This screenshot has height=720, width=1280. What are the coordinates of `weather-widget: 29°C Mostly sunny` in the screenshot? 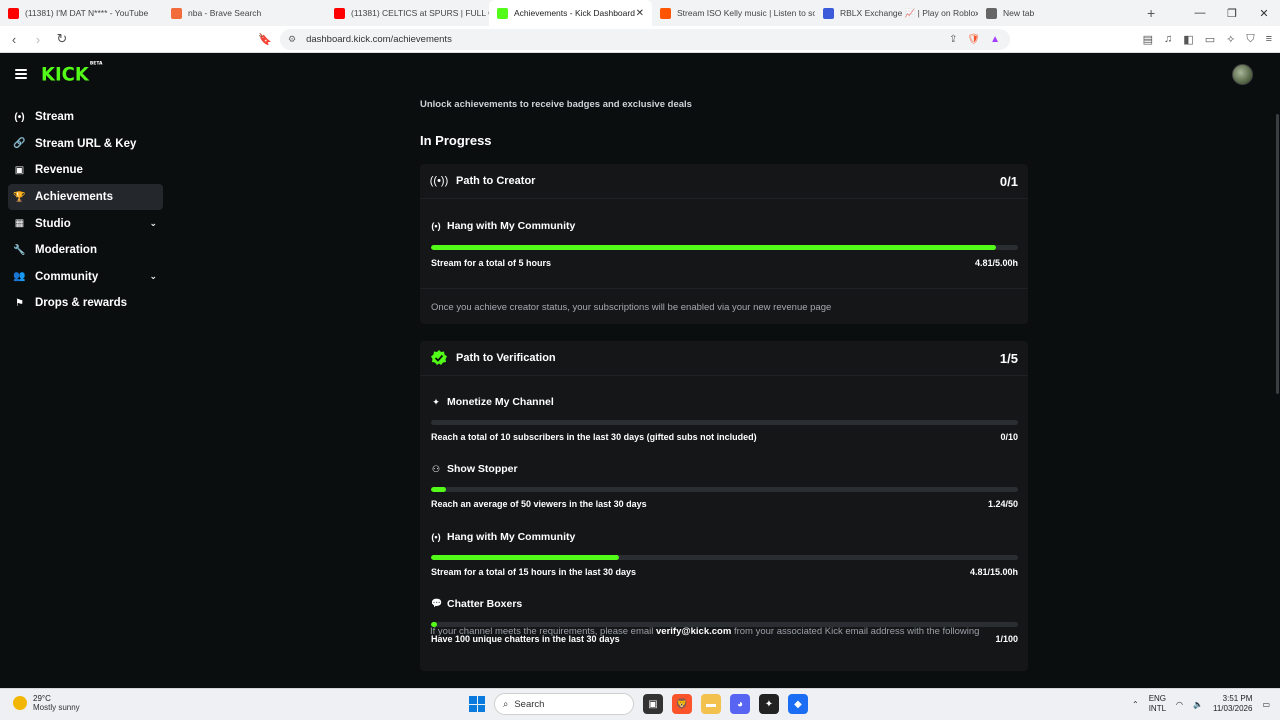 It's located at (46, 703).